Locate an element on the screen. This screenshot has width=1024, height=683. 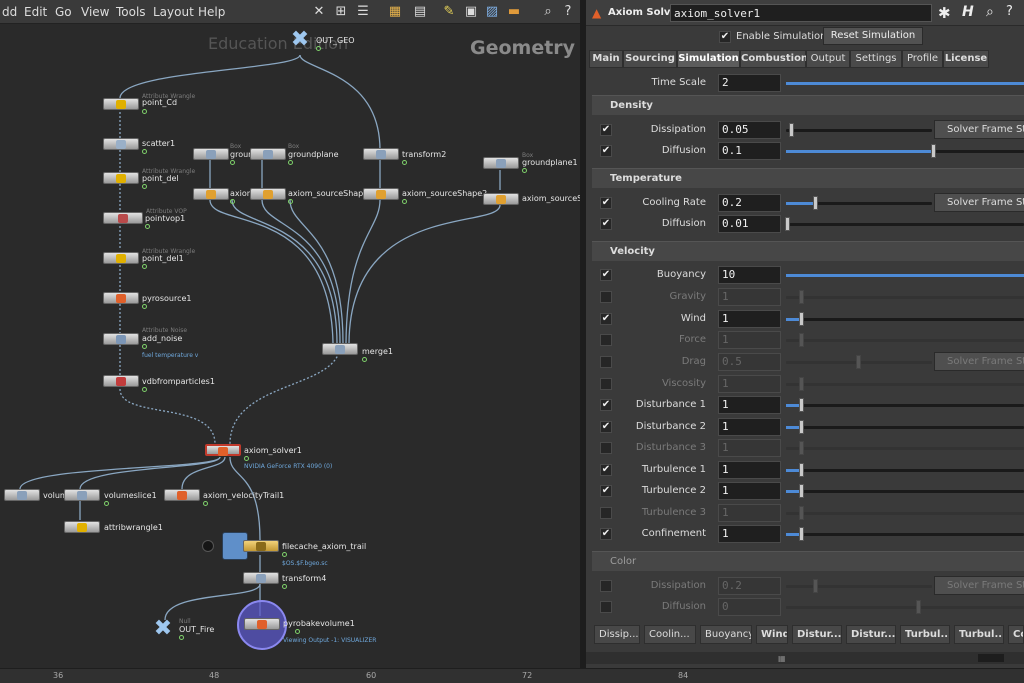
reset-simulation-button: Reset Simulation is located at coordinates (873, 36).